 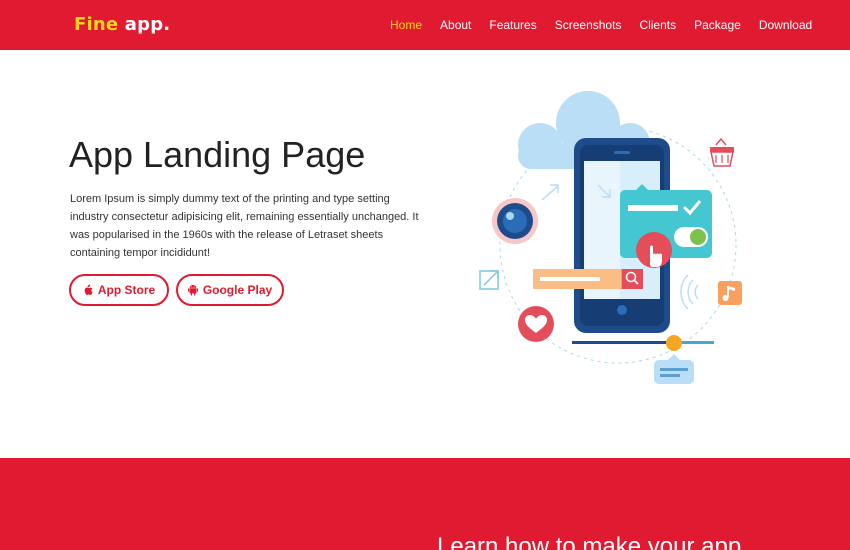 I want to click on nav-link-clients: Clients, so click(x=657, y=25).